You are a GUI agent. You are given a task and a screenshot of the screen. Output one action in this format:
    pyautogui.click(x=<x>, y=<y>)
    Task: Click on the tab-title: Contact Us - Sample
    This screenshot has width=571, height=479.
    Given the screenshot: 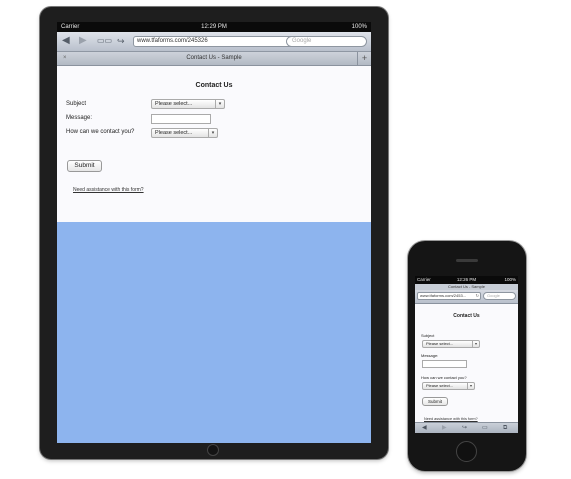 What is the action you would take?
    pyautogui.click(x=214, y=58)
    